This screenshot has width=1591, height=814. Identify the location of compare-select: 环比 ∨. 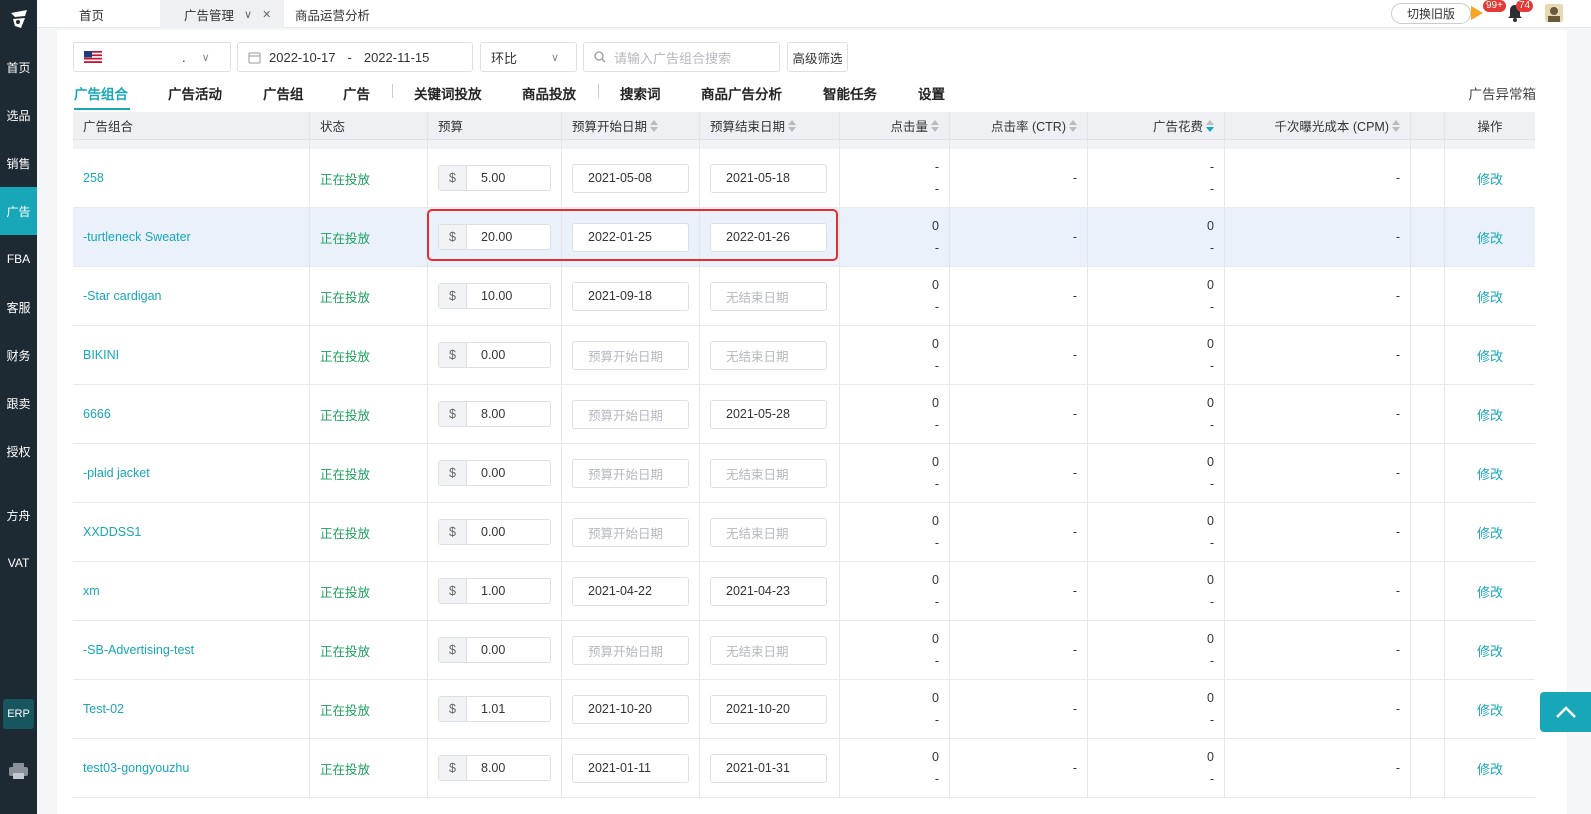
(528, 57).